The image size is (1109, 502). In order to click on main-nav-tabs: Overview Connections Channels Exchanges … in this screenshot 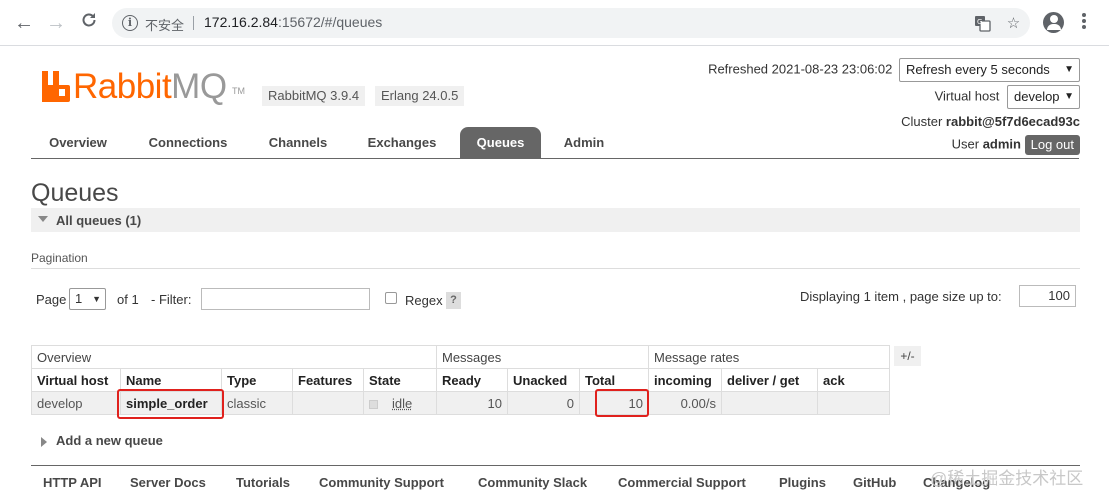, I will do `click(555, 143)`.